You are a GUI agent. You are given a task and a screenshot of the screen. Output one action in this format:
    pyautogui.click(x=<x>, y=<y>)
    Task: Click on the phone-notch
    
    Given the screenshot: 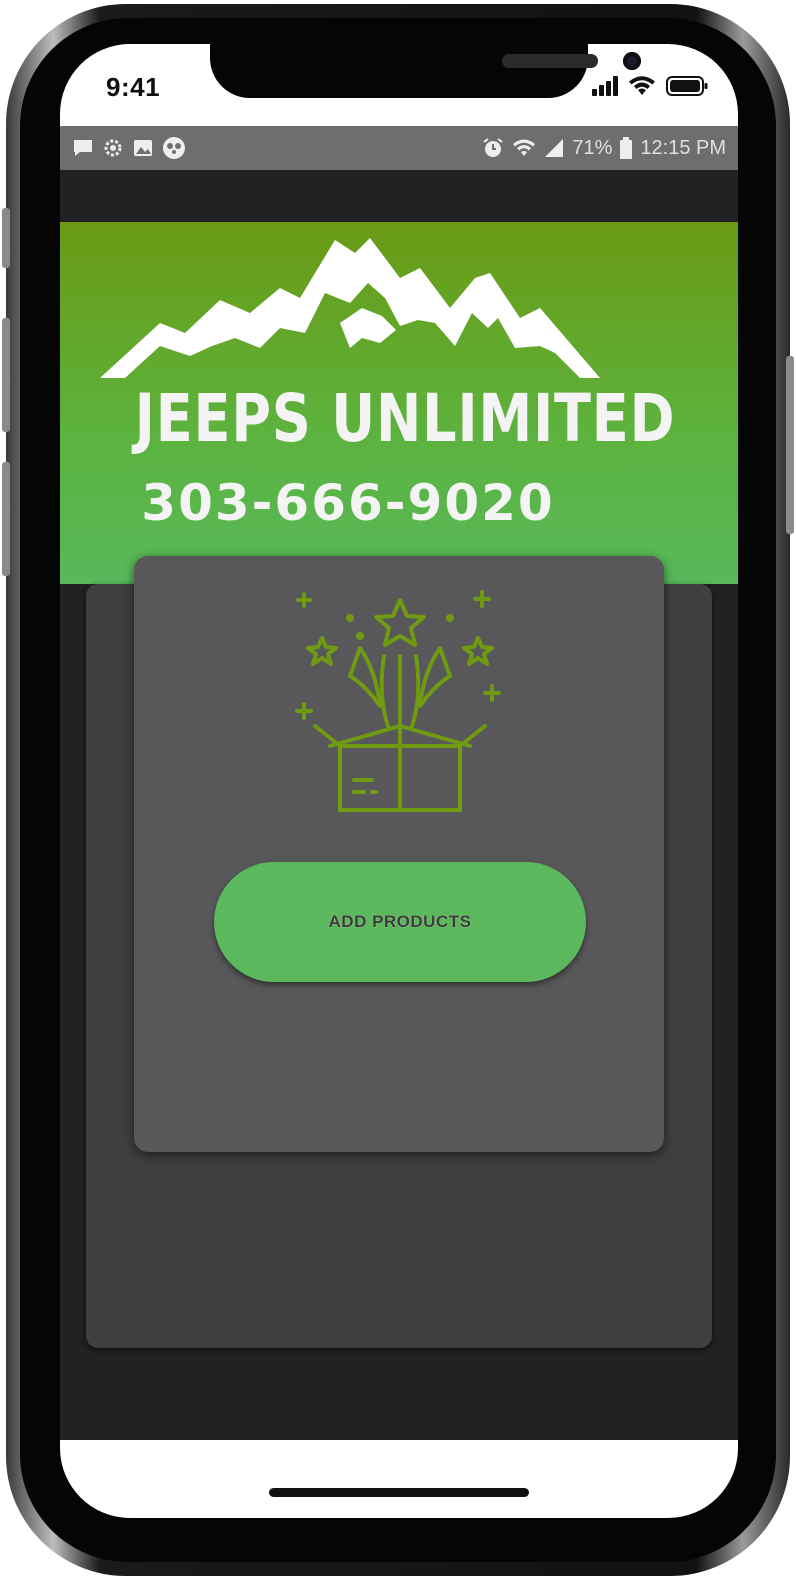 What is the action you would take?
    pyautogui.click(x=425, y=71)
    